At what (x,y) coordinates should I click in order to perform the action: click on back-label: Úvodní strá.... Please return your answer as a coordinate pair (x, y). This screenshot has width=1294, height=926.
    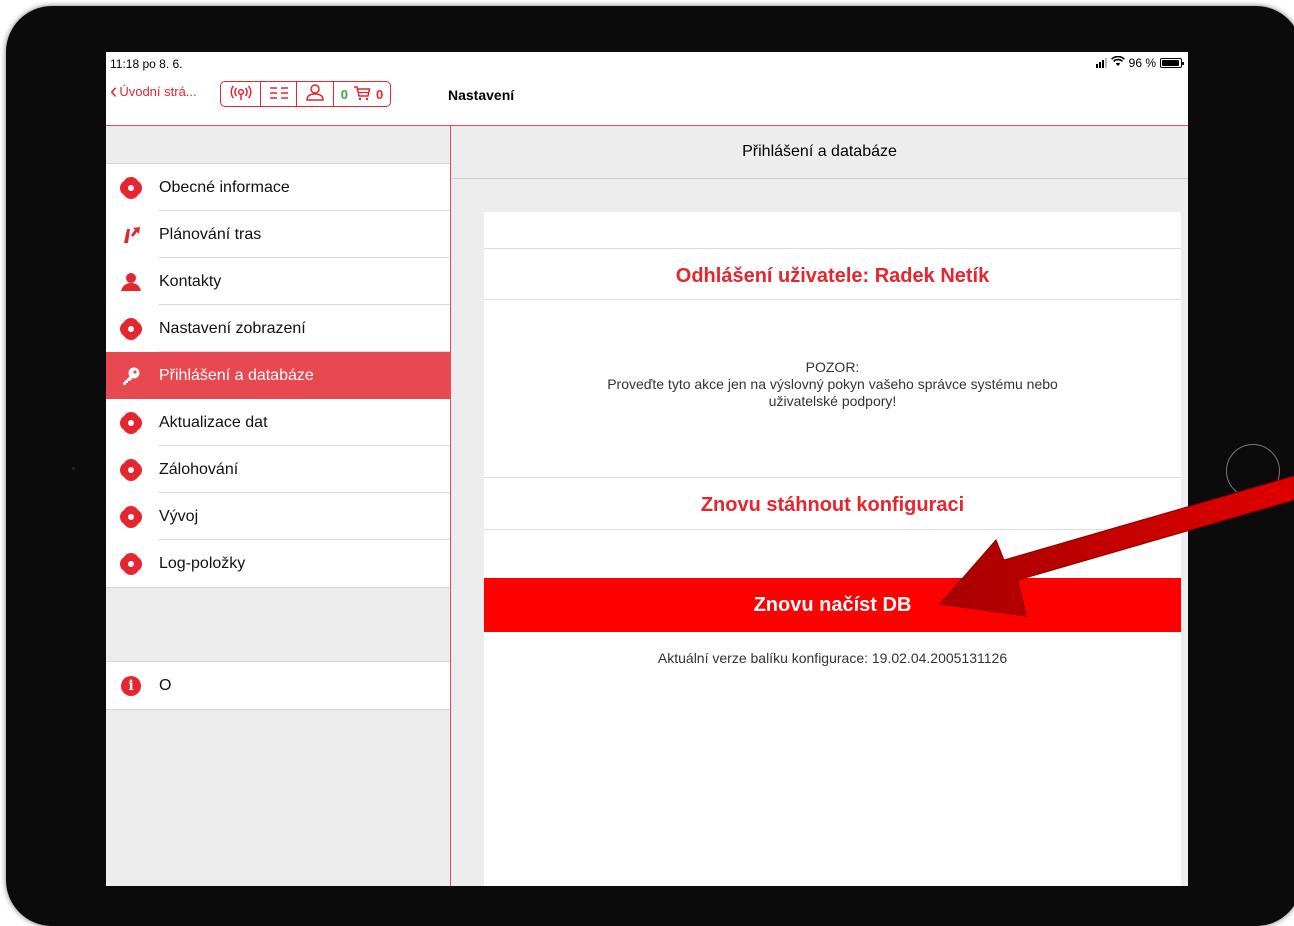
    Looking at the image, I should click on (158, 91).